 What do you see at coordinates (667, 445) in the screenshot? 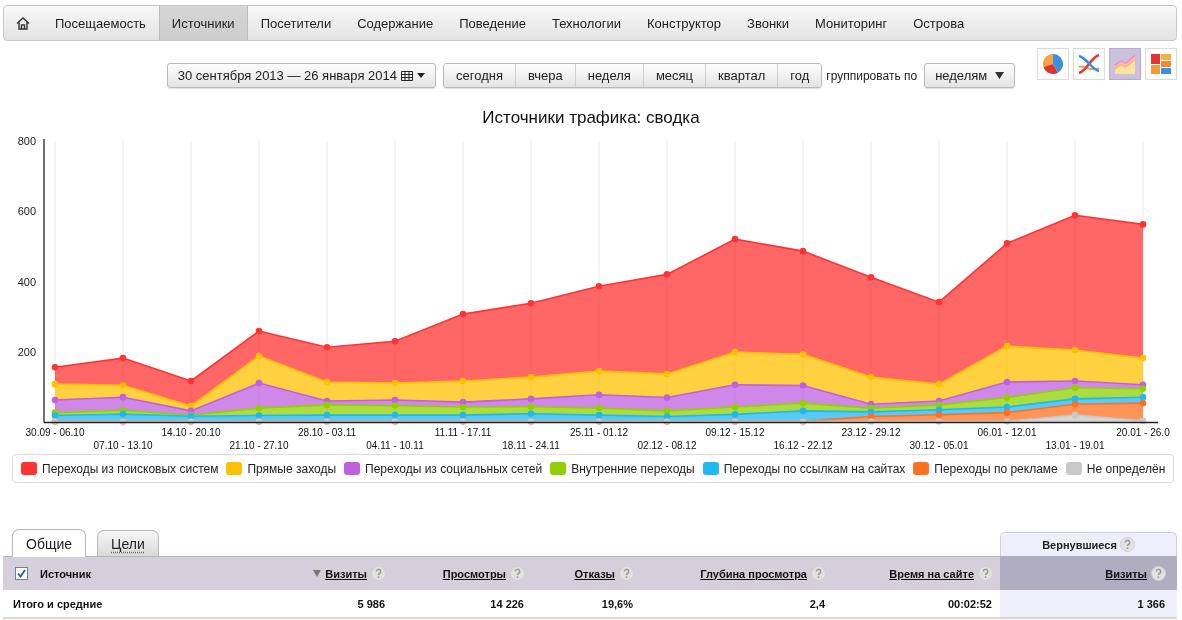
I see `x-axis-label: 02.12 - 08.12` at bounding box center [667, 445].